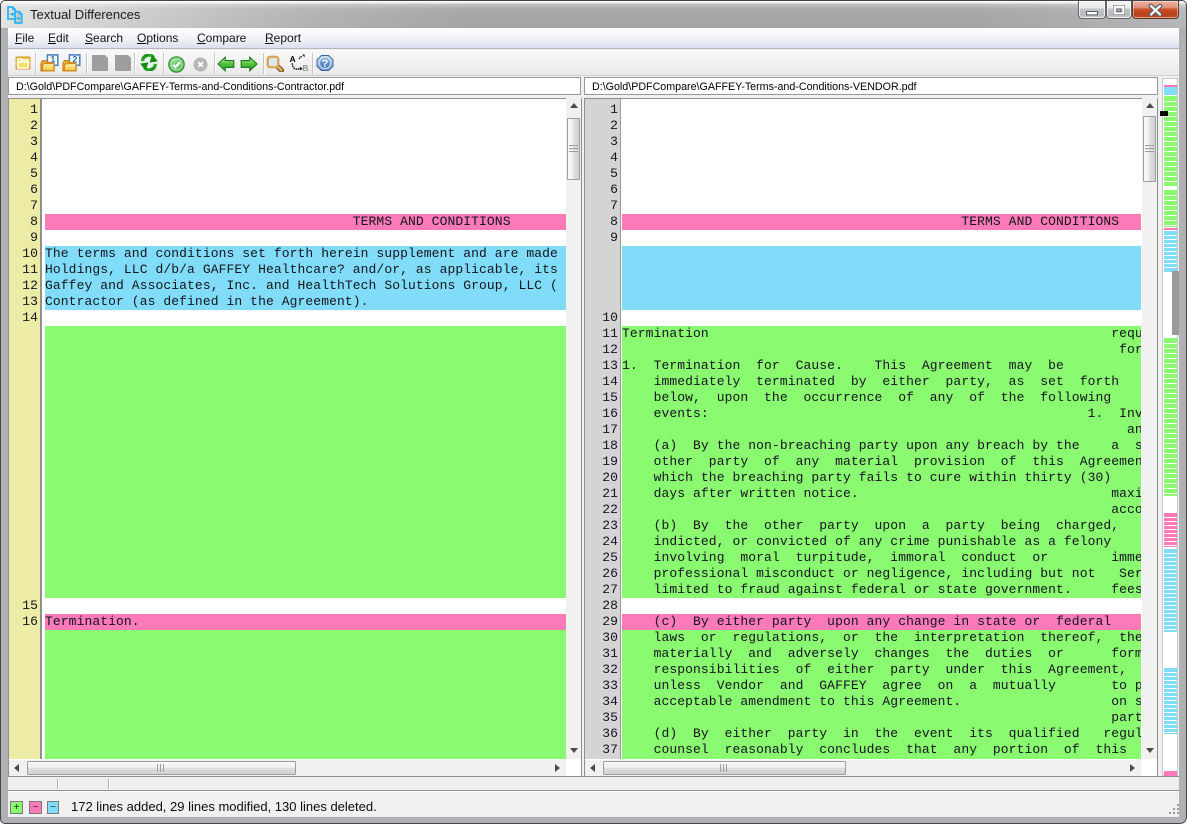 The width and height of the screenshot is (1187, 824). I want to click on svg-text: A, so click(293, 59).